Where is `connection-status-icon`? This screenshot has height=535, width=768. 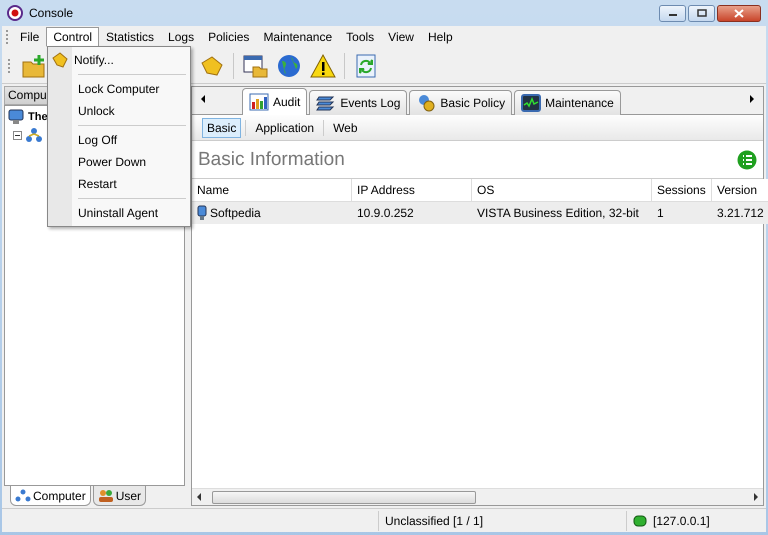 connection-status-icon is located at coordinates (640, 520).